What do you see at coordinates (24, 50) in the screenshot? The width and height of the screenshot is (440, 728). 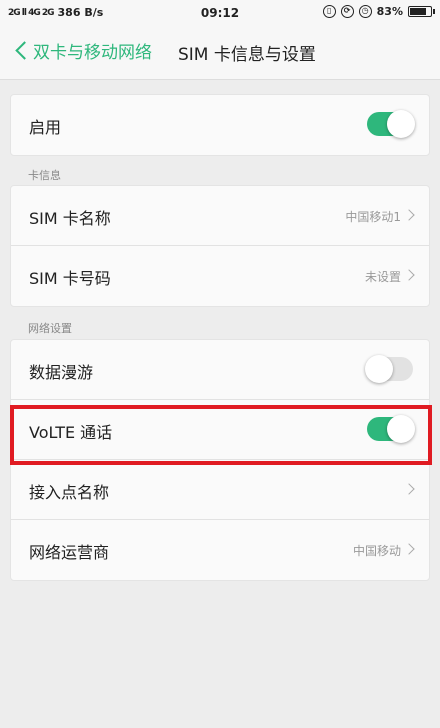 I see `chevron-left-icon` at bounding box center [24, 50].